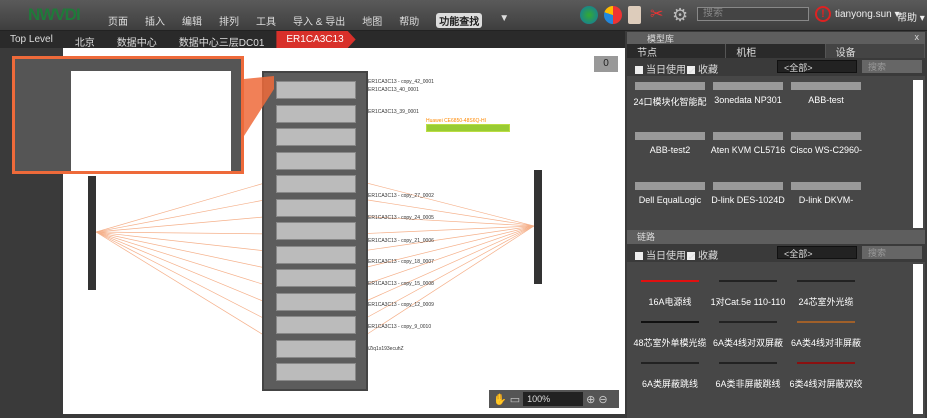  What do you see at coordinates (590, 399) in the screenshot?
I see `zoom-in-icon: ⊕` at bounding box center [590, 399].